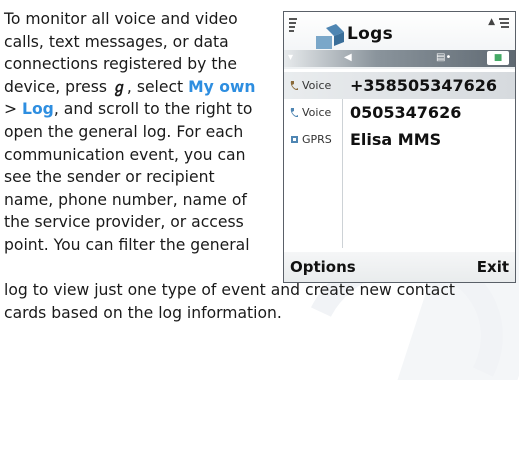  Describe the element at coordinates (399, 267) in the screenshot. I see `softkey-bar: Options Exit` at that location.